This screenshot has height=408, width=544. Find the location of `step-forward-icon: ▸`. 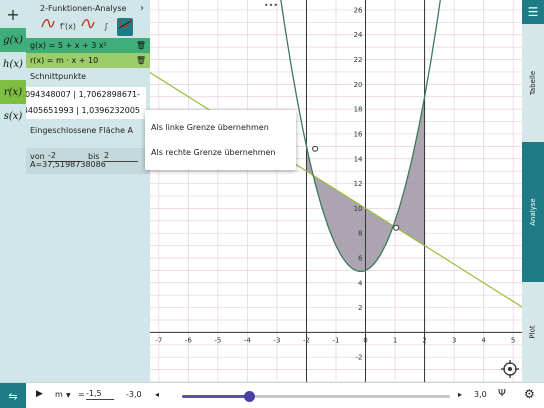

step-forward-icon: ▸ is located at coordinates (460, 394).